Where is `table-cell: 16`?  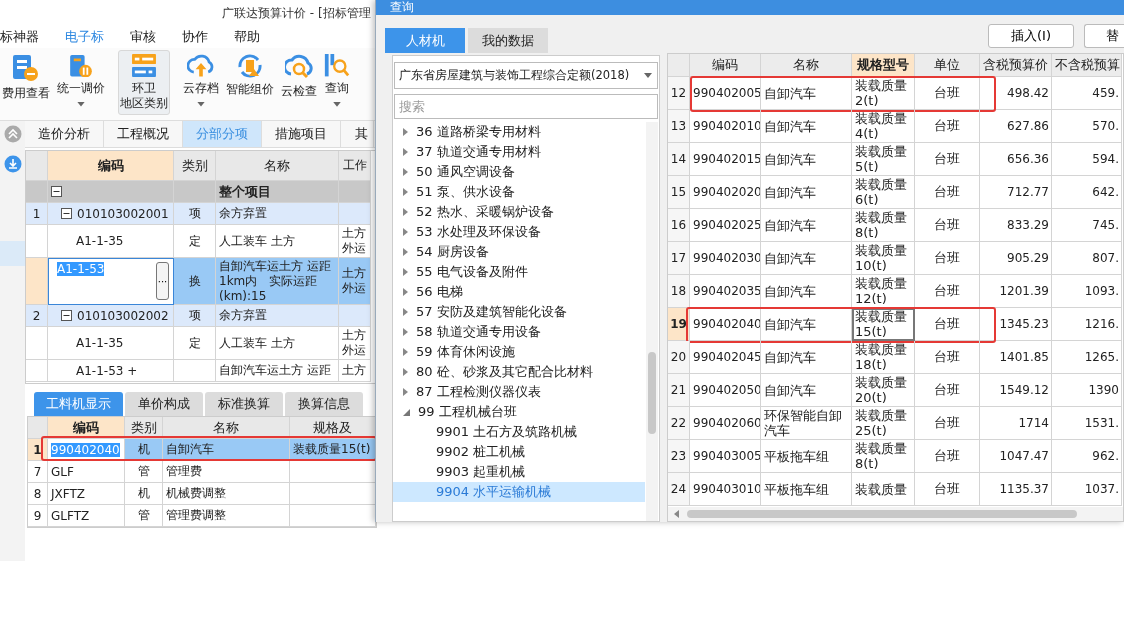 table-cell: 16 is located at coordinates (679, 225).